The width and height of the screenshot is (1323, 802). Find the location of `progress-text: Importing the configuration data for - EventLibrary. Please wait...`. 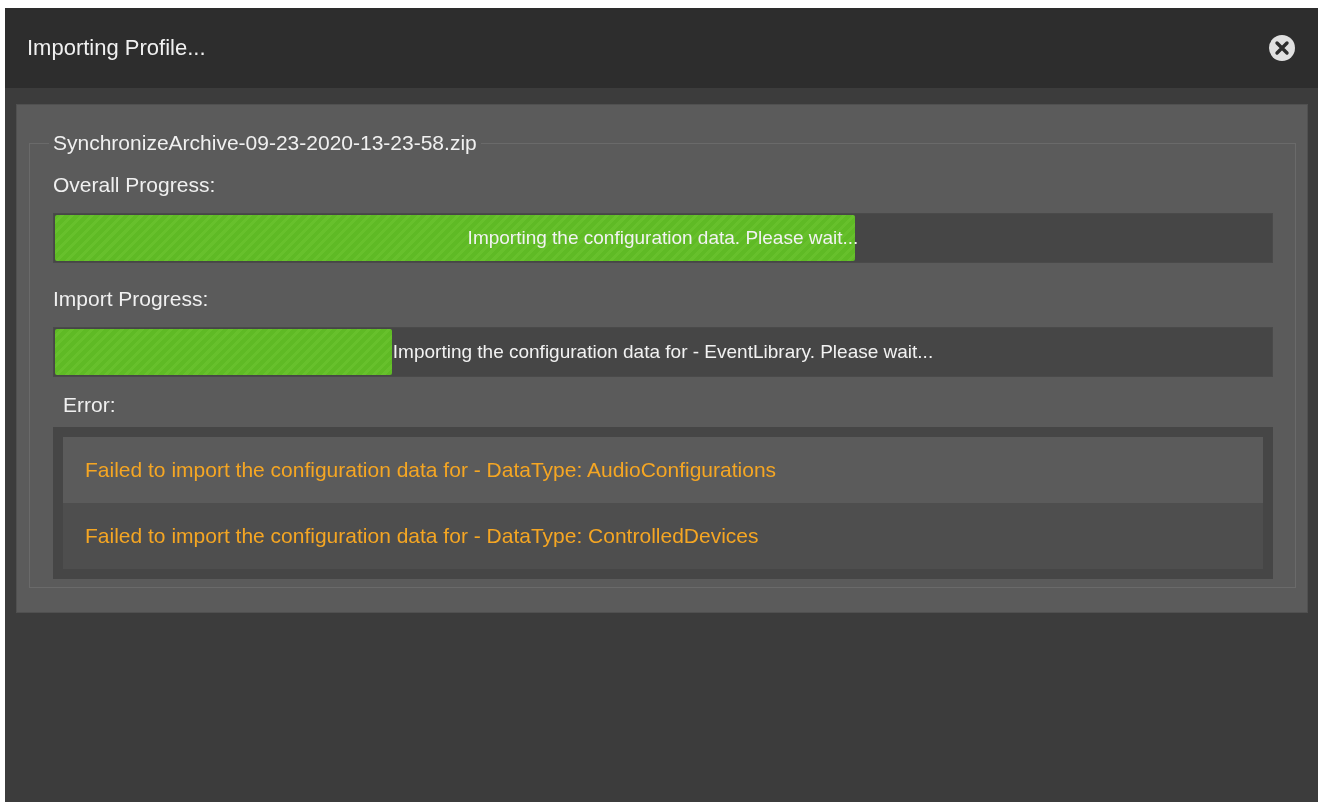

progress-text: Importing the configuration data for - EventLibrary. Please wait... is located at coordinates (663, 352).